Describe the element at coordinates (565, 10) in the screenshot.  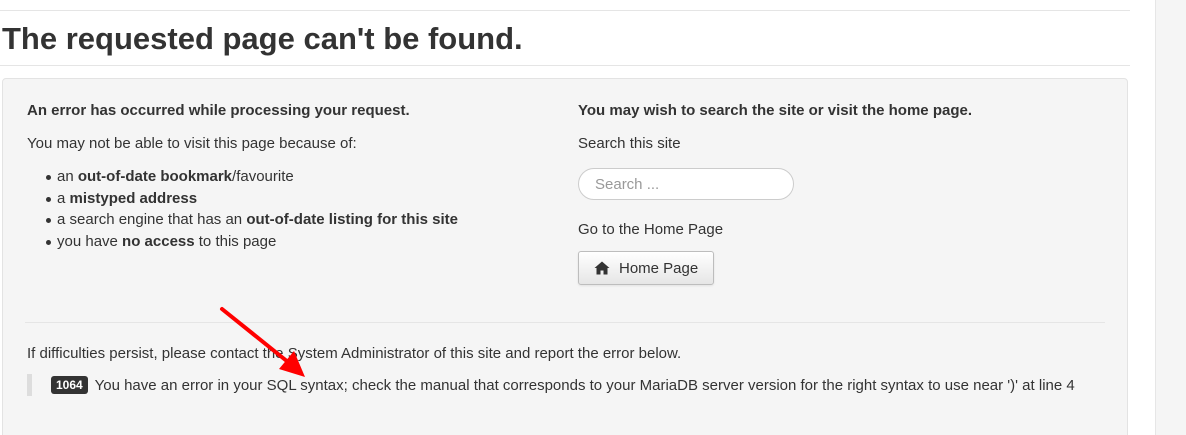
I see `top-divider` at that location.